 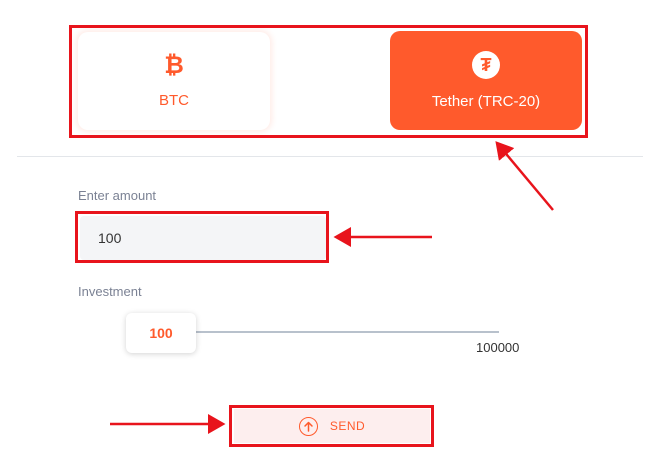 I want to click on investment-slider-thumb: 100, so click(x=161, y=333).